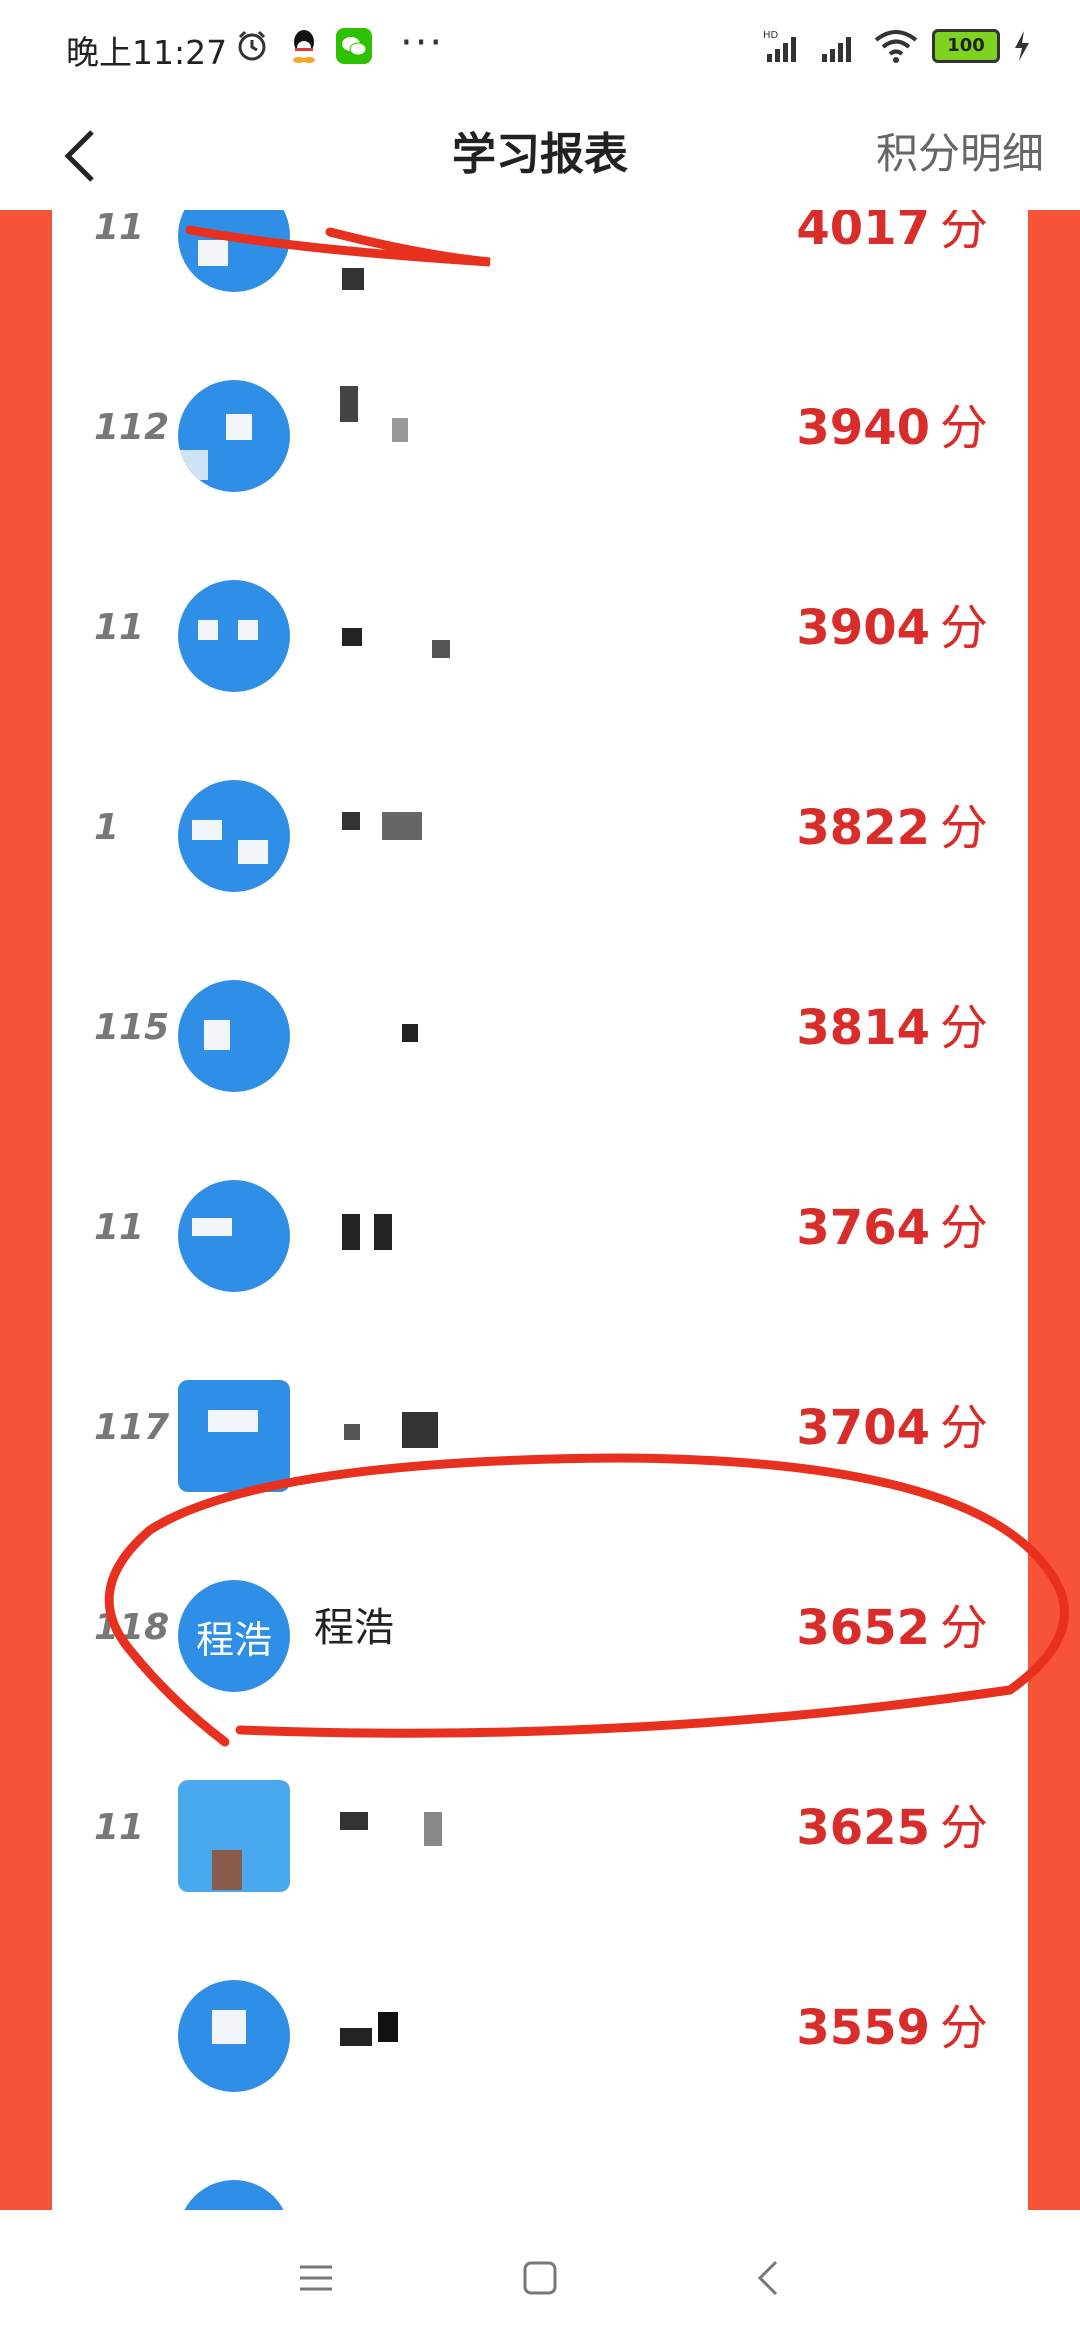 Image resolution: width=1080 pixels, height=2340 pixels. Describe the element at coordinates (26, 1210) in the screenshot. I see `side-panel-left` at that location.